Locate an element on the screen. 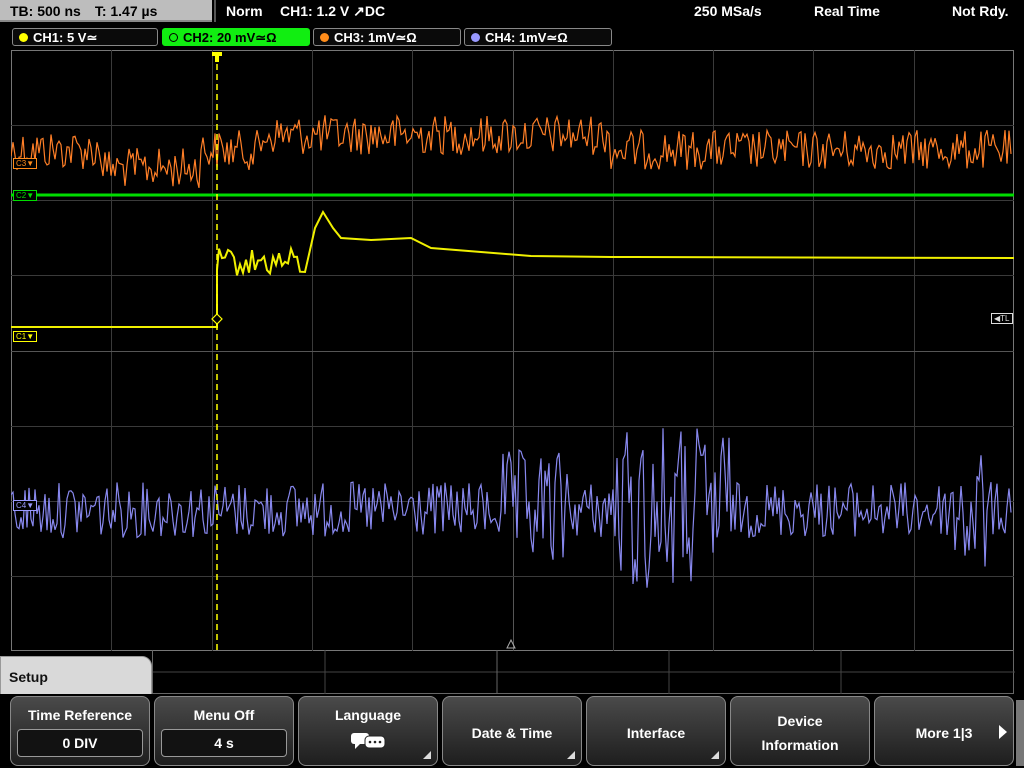 This screenshot has height=768, width=1024. run-state: Not Rdy. is located at coordinates (980, 11).